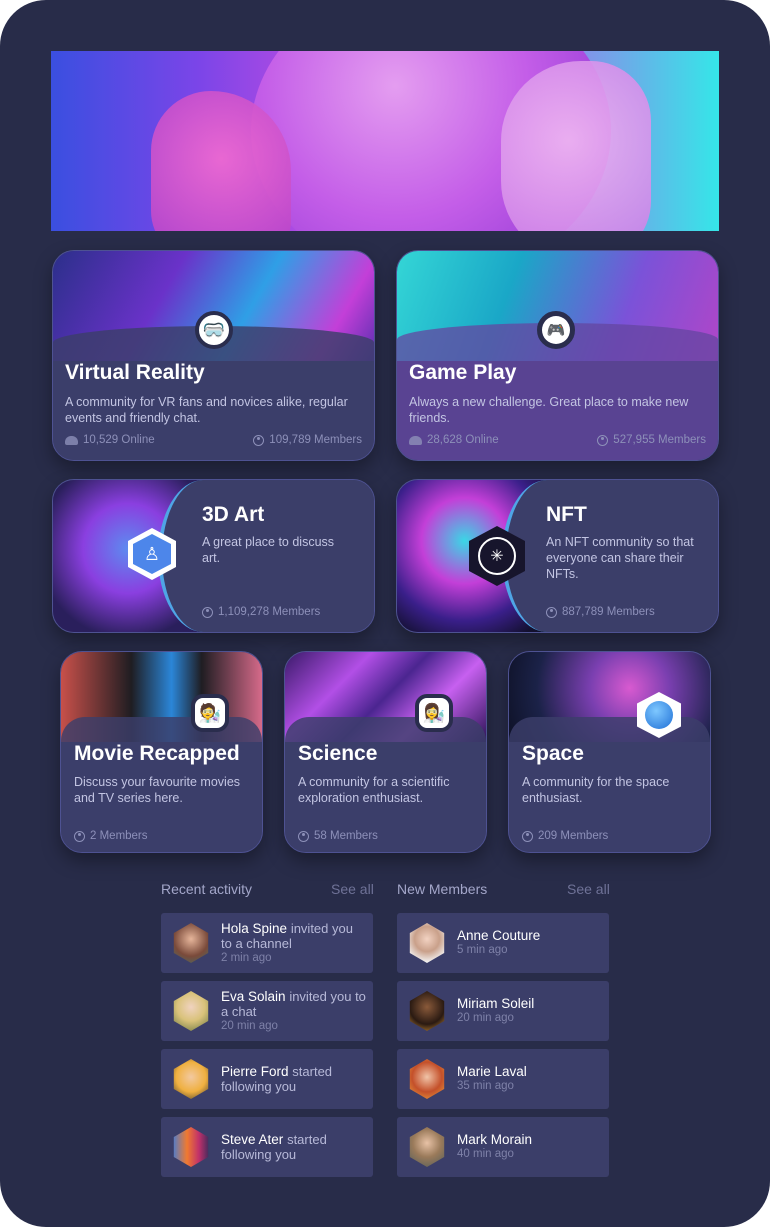 The image size is (770, 1227). I want to click on activity-item: Steve Ater started following you, so click(267, 1147).